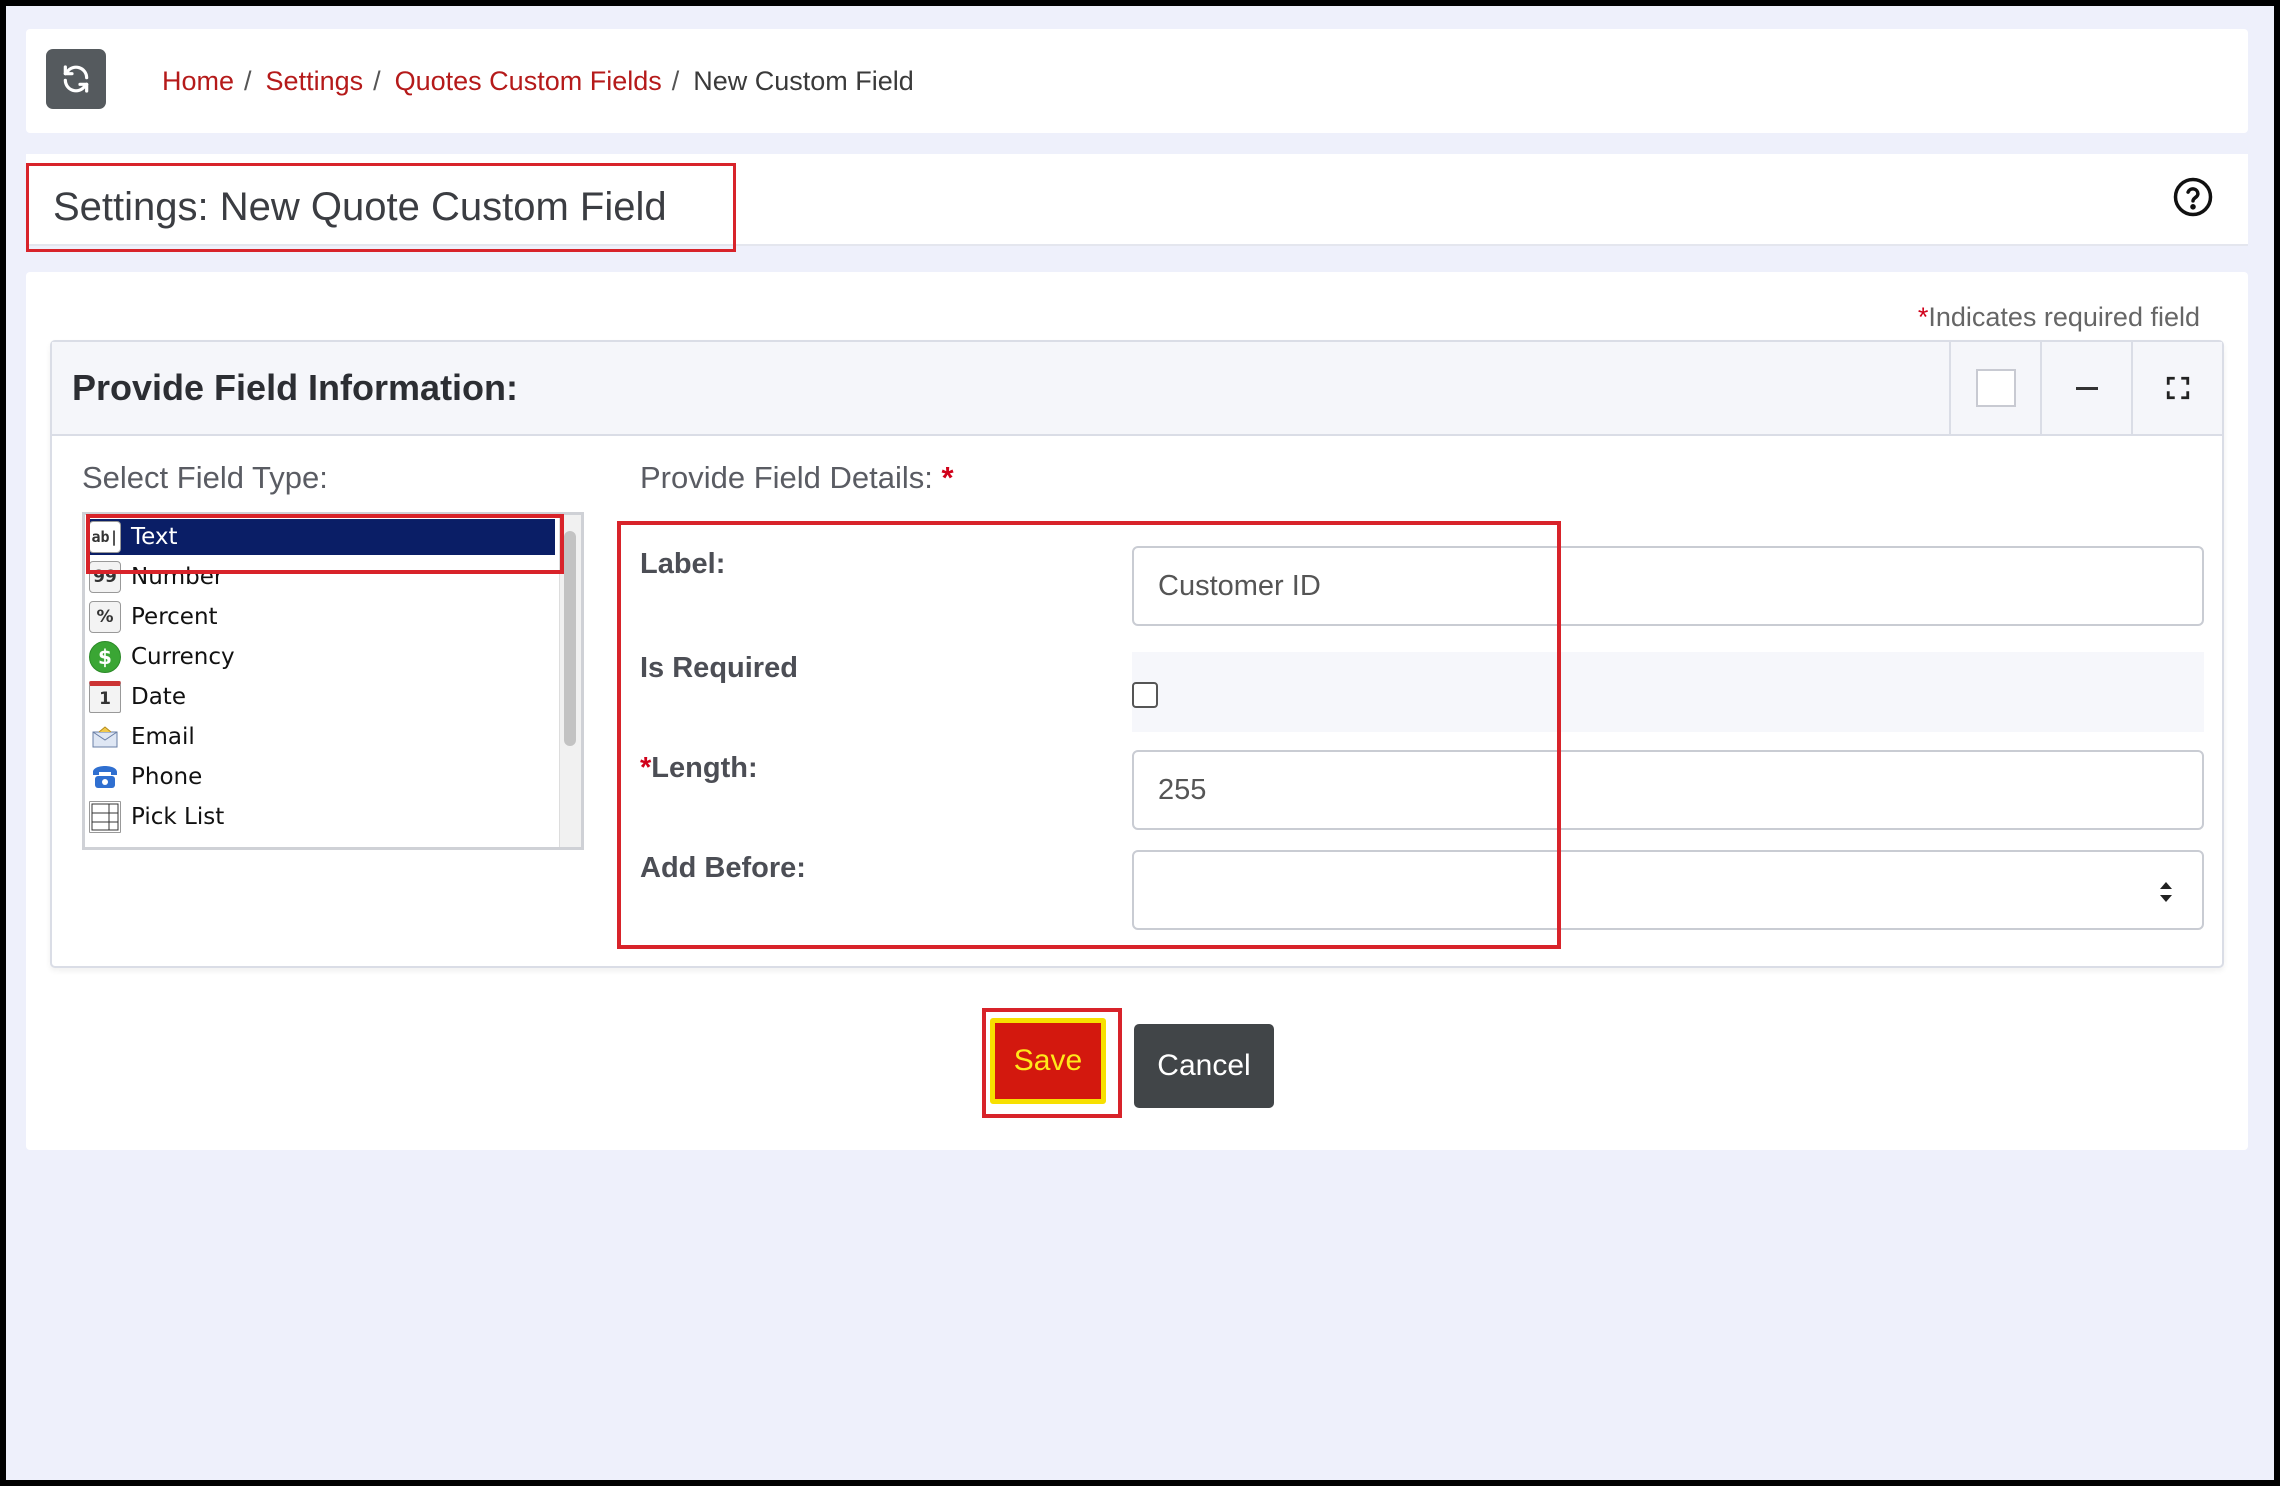 This screenshot has width=2280, height=1486. What do you see at coordinates (154, 537) in the screenshot?
I see `list-item-label: Text` at bounding box center [154, 537].